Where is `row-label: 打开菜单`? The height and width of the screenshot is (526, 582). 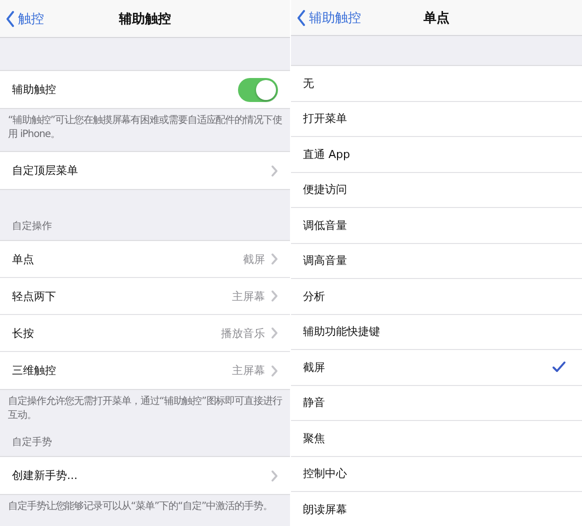
row-label: 打开菜单 is located at coordinates (325, 118).